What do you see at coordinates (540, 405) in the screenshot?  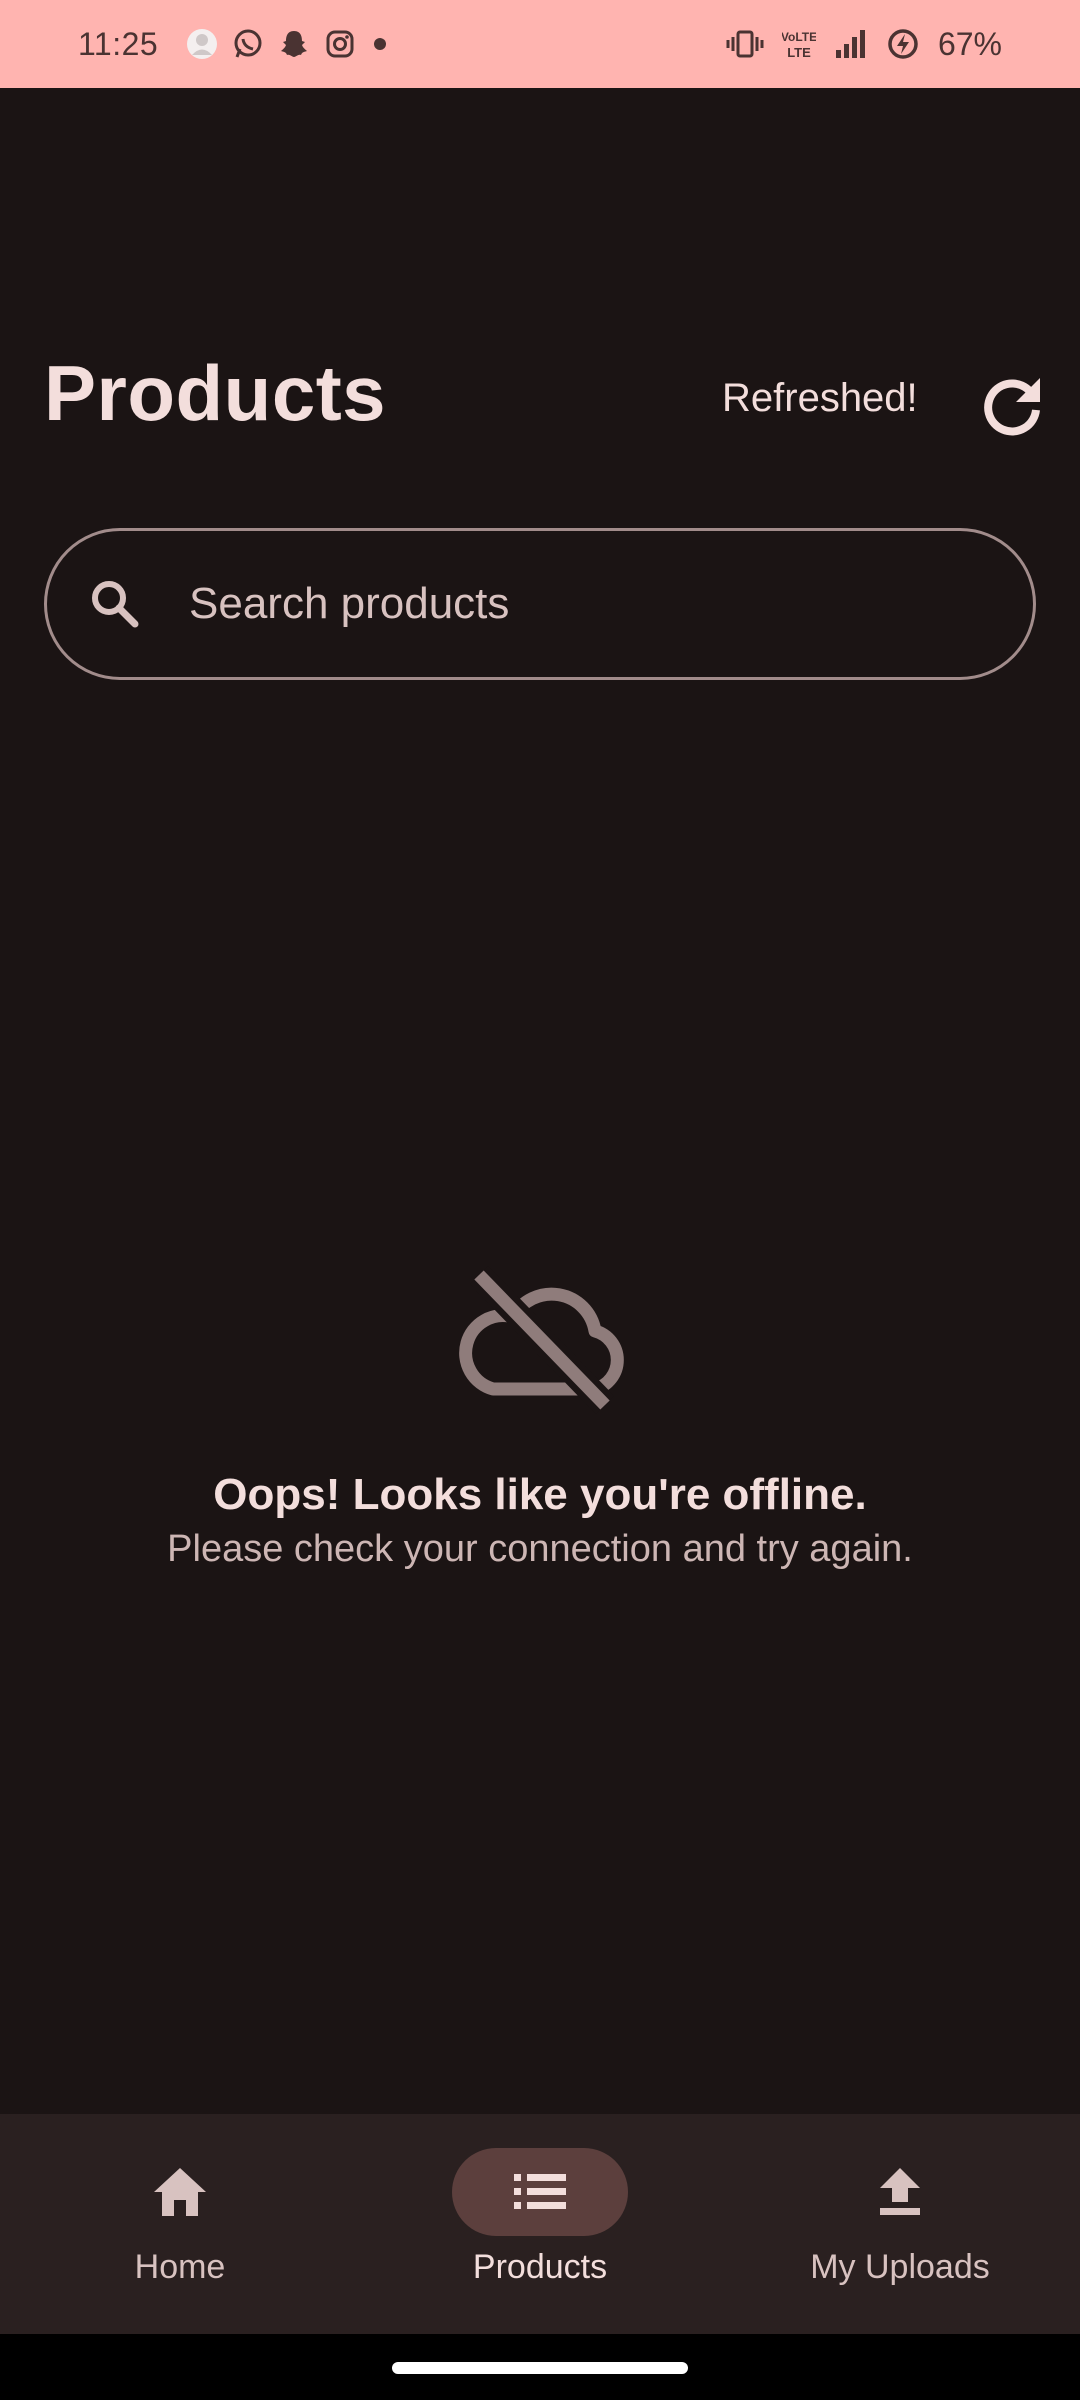 I see `page-header: Products Refreshed!` at bounding box center [540, 405].